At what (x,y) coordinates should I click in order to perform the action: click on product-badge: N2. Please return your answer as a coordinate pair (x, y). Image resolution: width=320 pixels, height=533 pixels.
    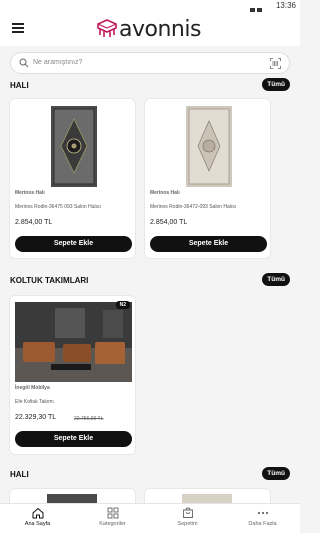
    Looking at the image, I should click on (122, 305).